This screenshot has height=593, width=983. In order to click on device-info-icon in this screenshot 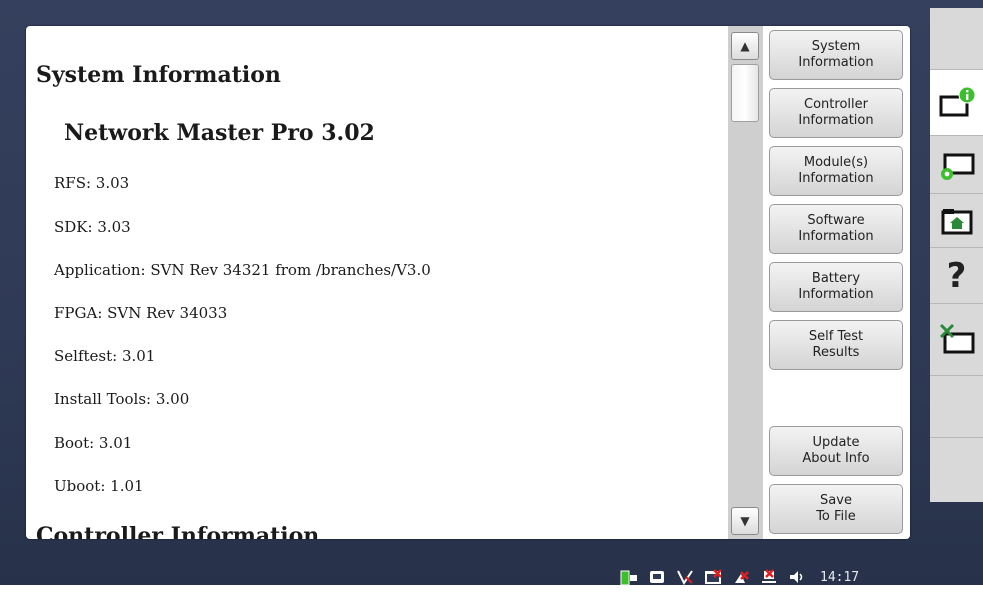, I will do `click(957, 101)`.